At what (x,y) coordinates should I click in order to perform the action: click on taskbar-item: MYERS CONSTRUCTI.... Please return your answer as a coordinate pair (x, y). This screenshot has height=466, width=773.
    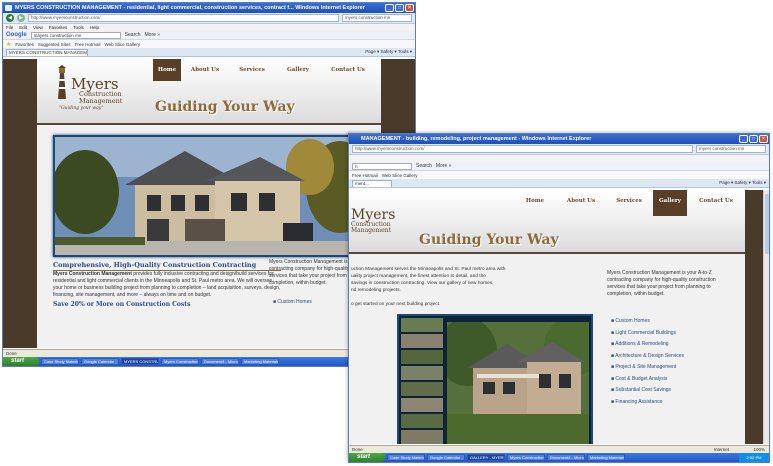
    Looking at the image, I should click on (140, 361).